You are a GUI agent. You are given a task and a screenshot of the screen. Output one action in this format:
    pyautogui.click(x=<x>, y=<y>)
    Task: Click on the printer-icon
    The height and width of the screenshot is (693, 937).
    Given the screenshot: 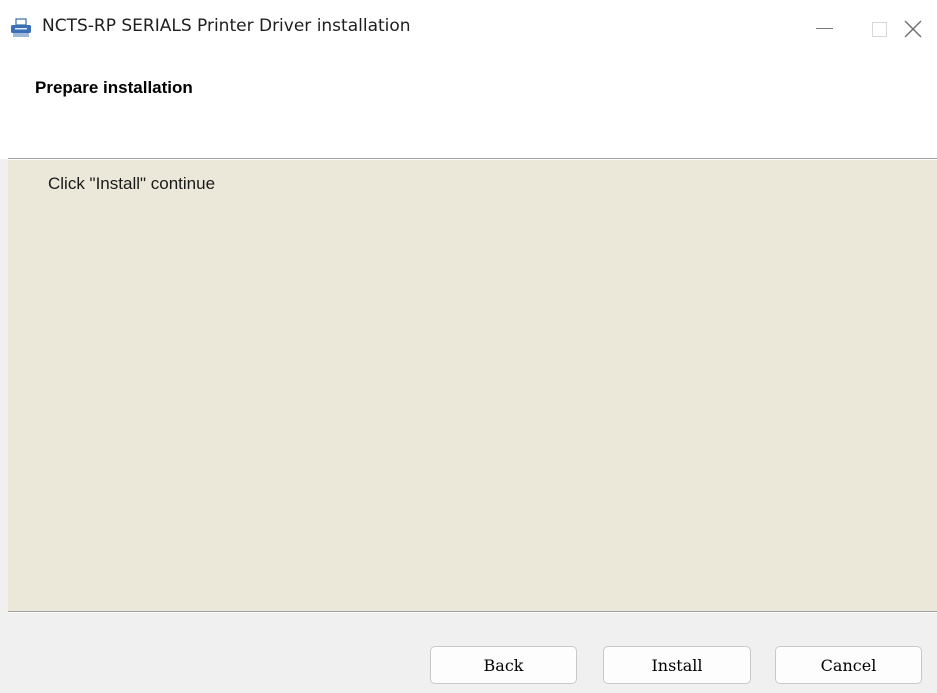 What is the action you would take?
    pyautogui.click(x=21, y=28)
    